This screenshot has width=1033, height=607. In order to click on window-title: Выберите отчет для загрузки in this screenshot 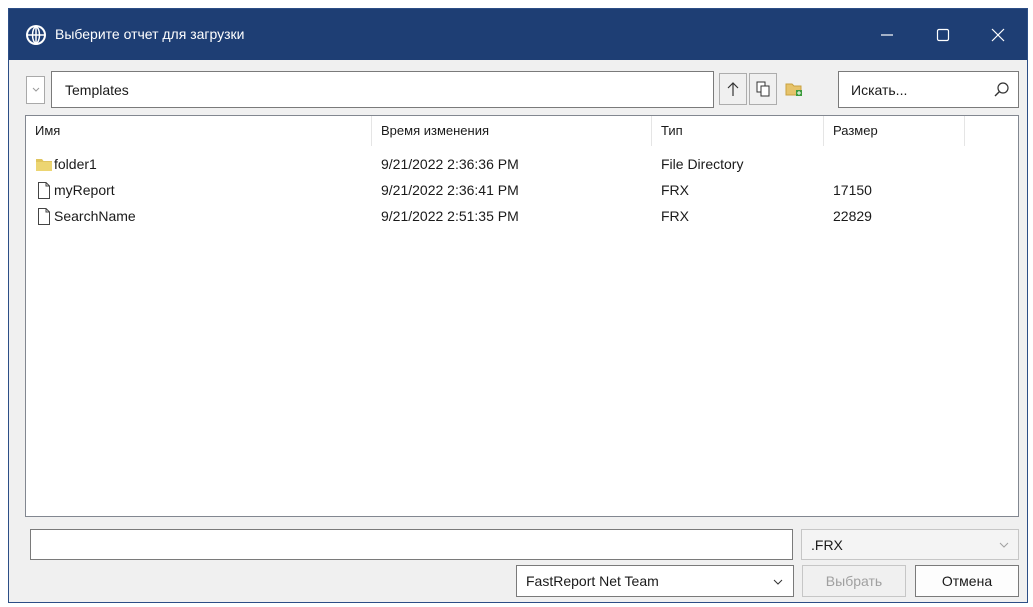, I will do `click(150, 34)`.